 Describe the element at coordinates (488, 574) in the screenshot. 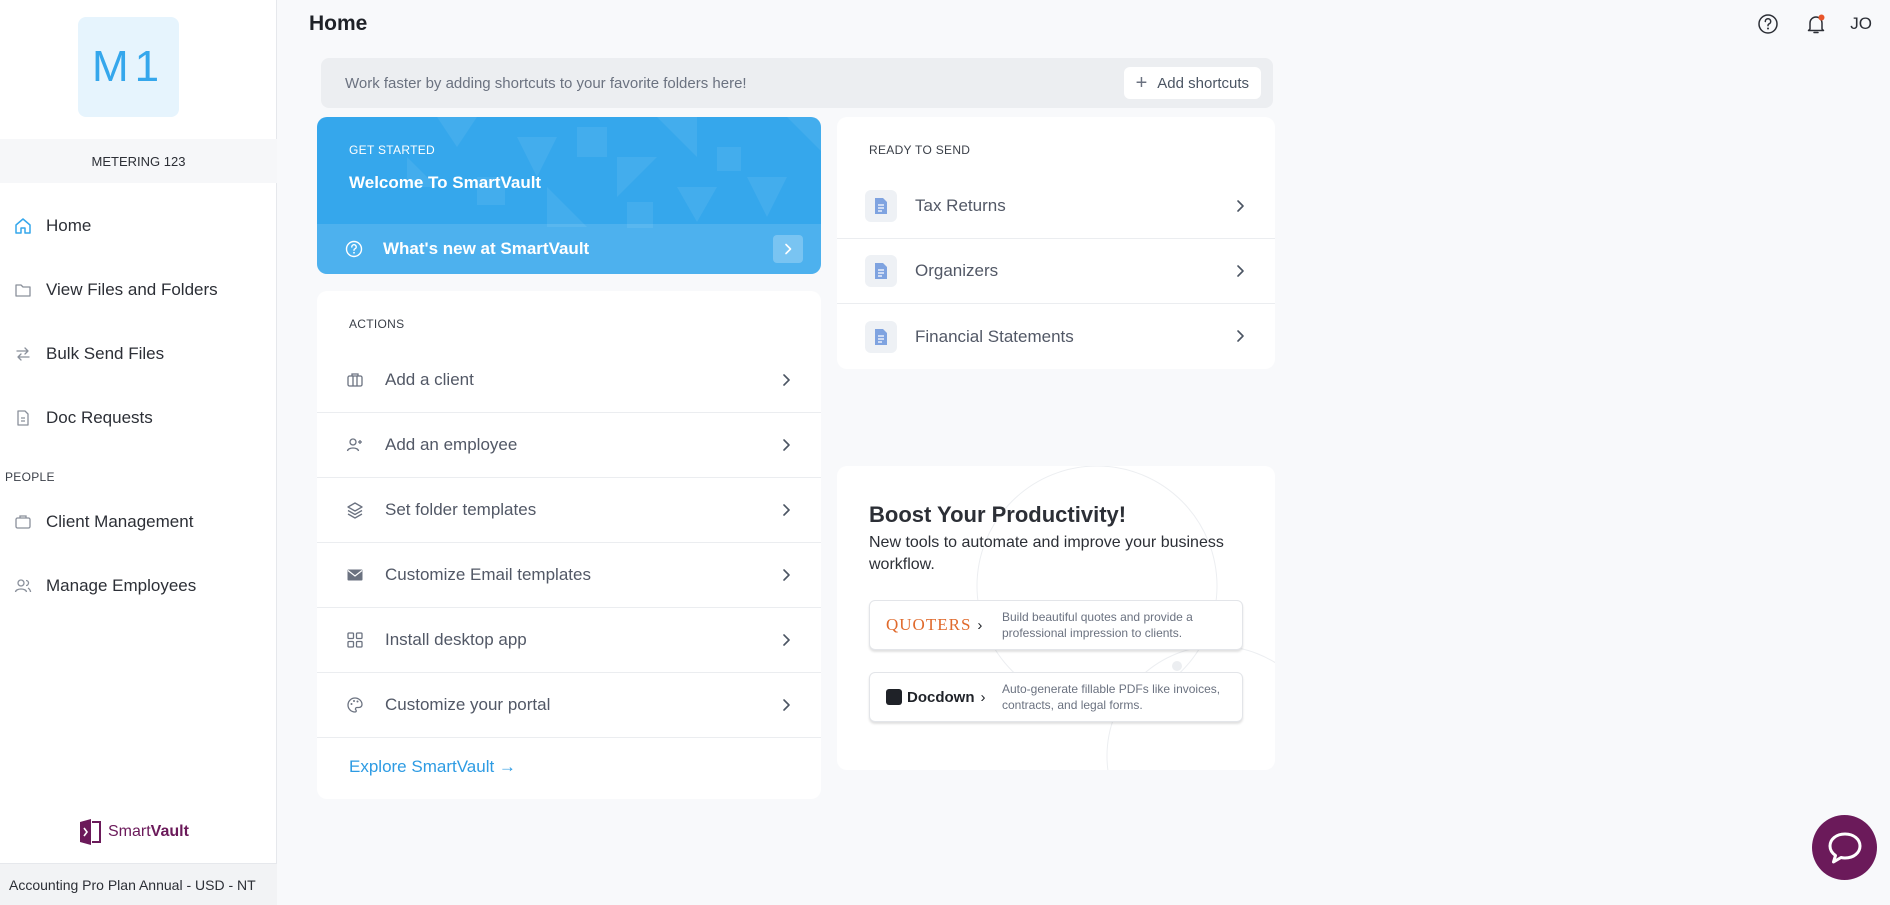

I see `action-label: Customize Email templates` at that location.